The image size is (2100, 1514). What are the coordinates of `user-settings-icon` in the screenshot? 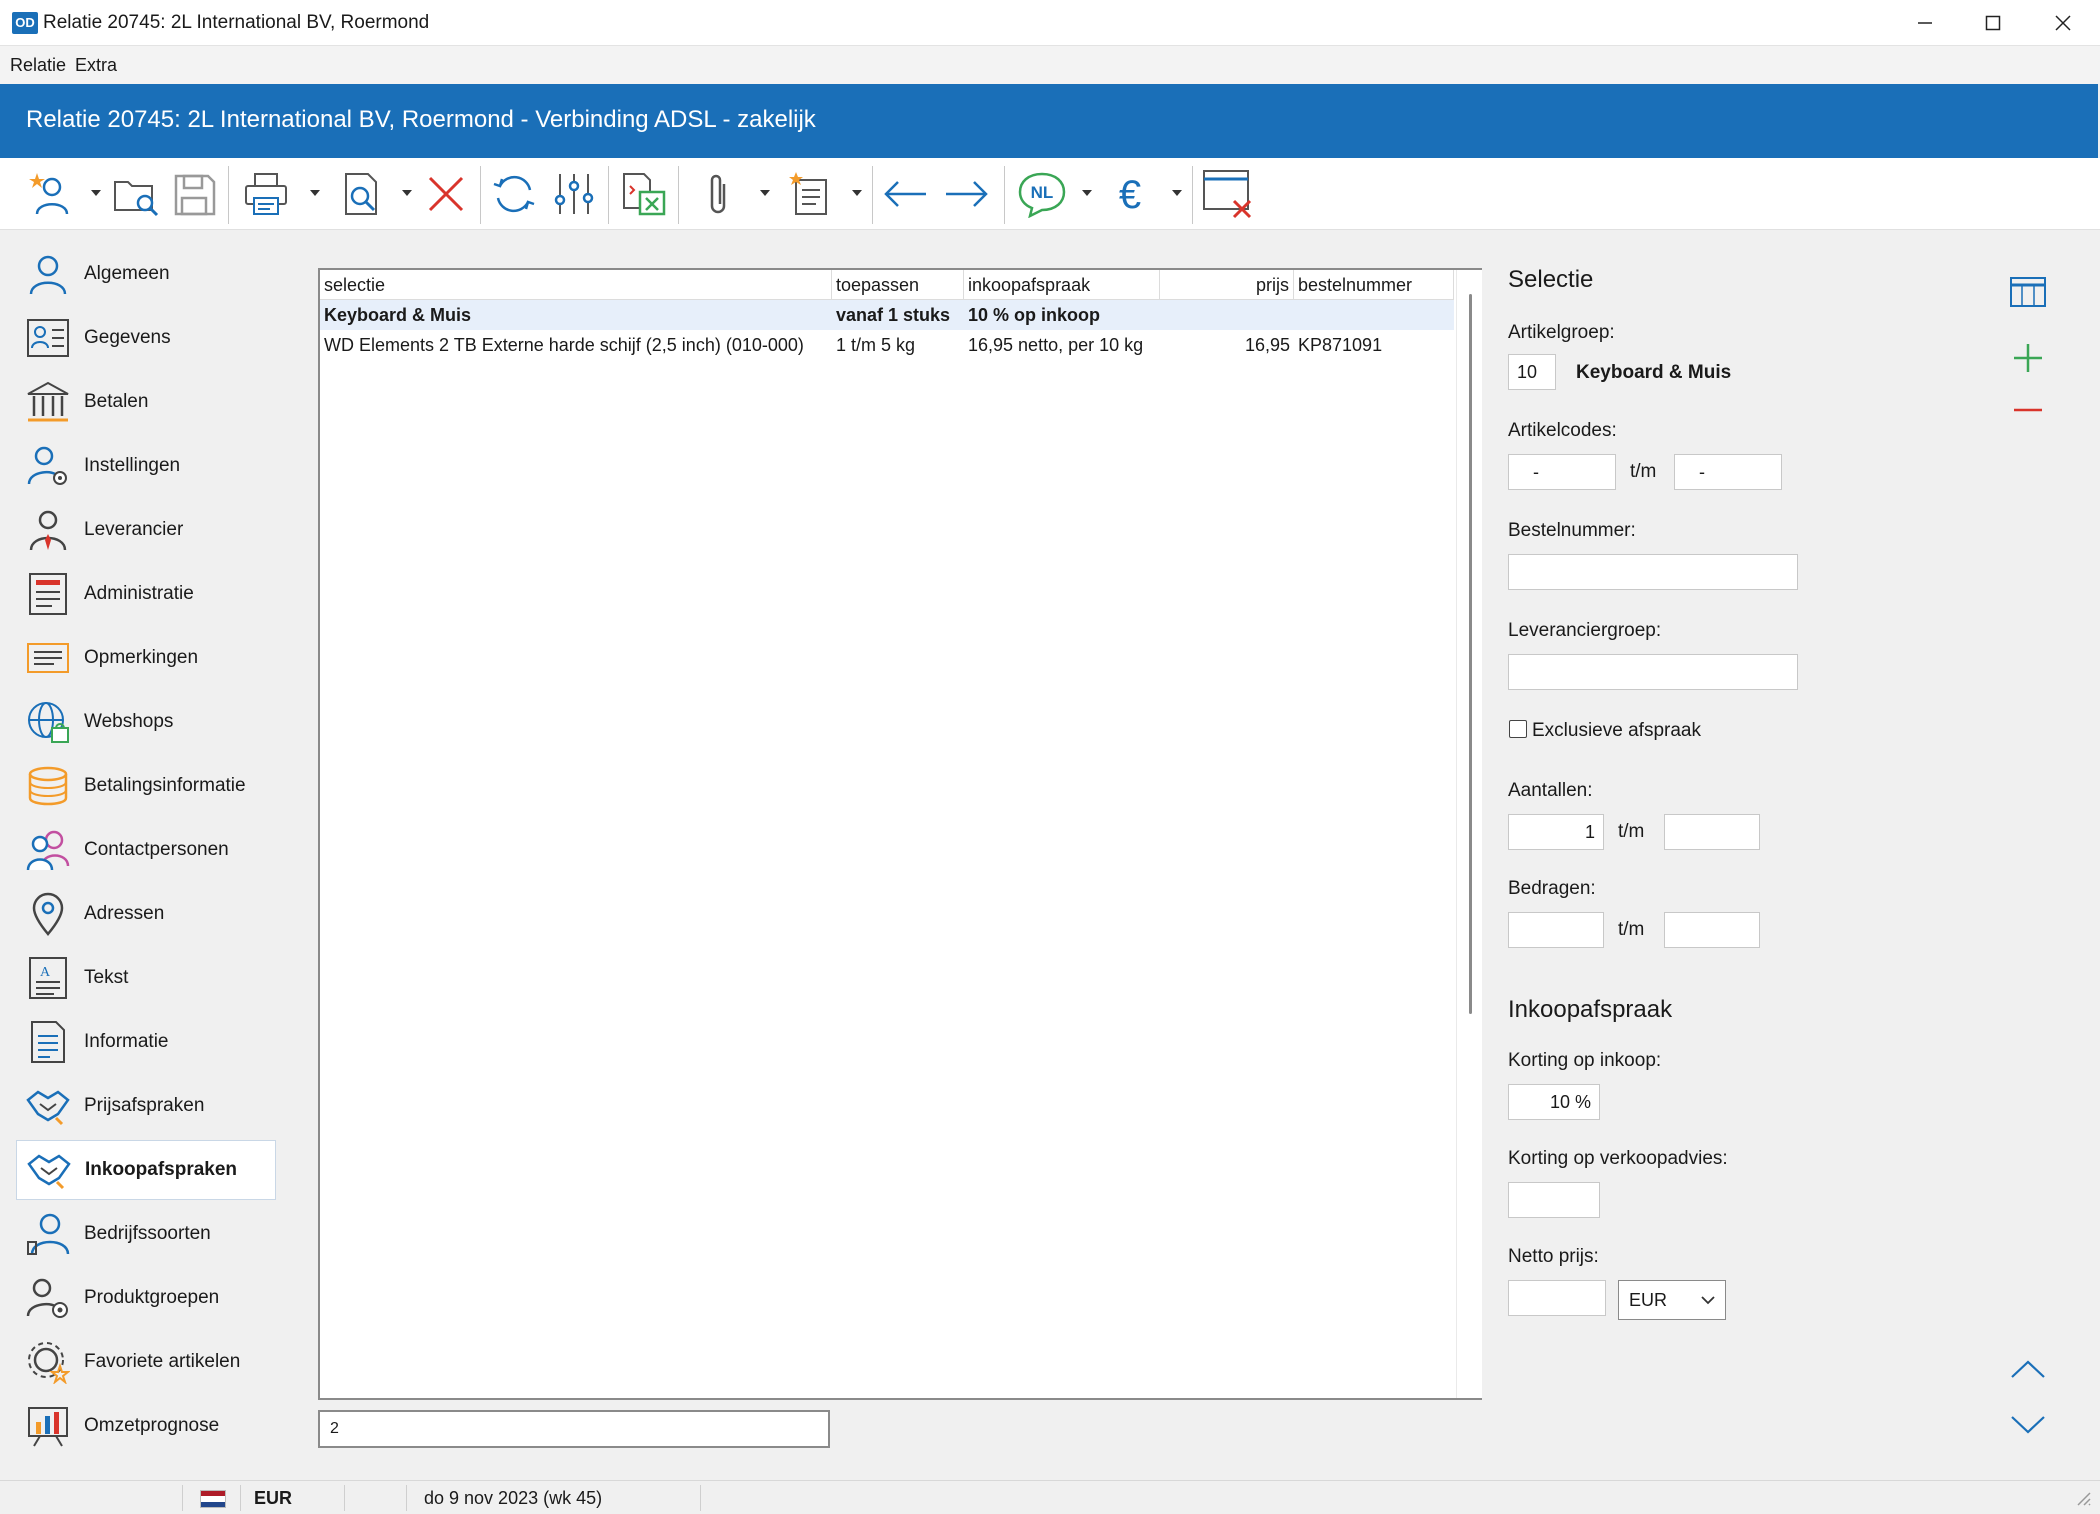 It's located at (48, 466).